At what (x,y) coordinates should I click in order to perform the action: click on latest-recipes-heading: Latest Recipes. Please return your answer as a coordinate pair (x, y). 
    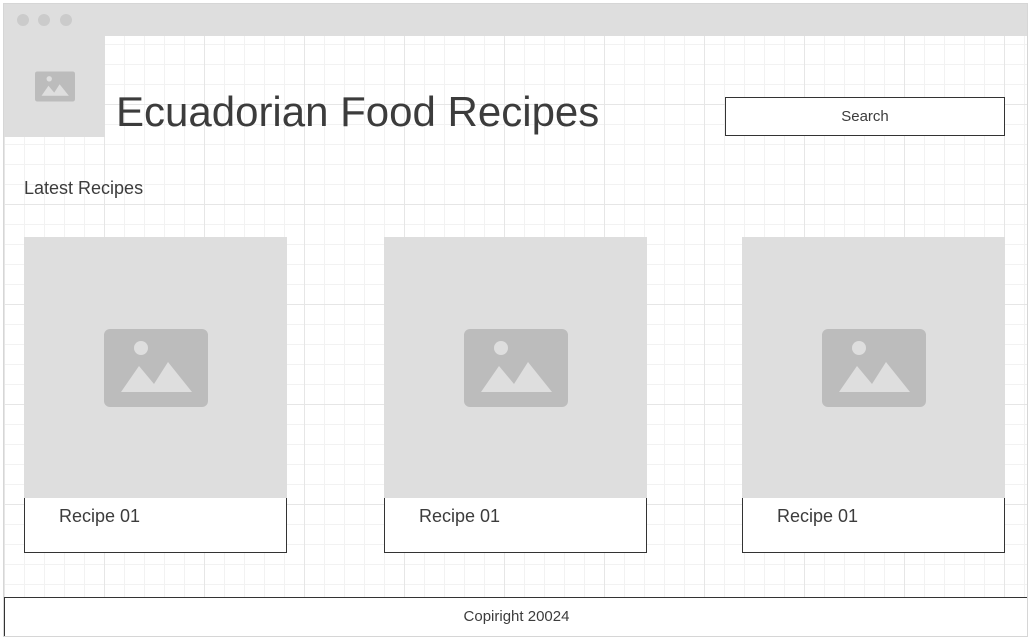
    Looking at the image, I should click on (84, 188).